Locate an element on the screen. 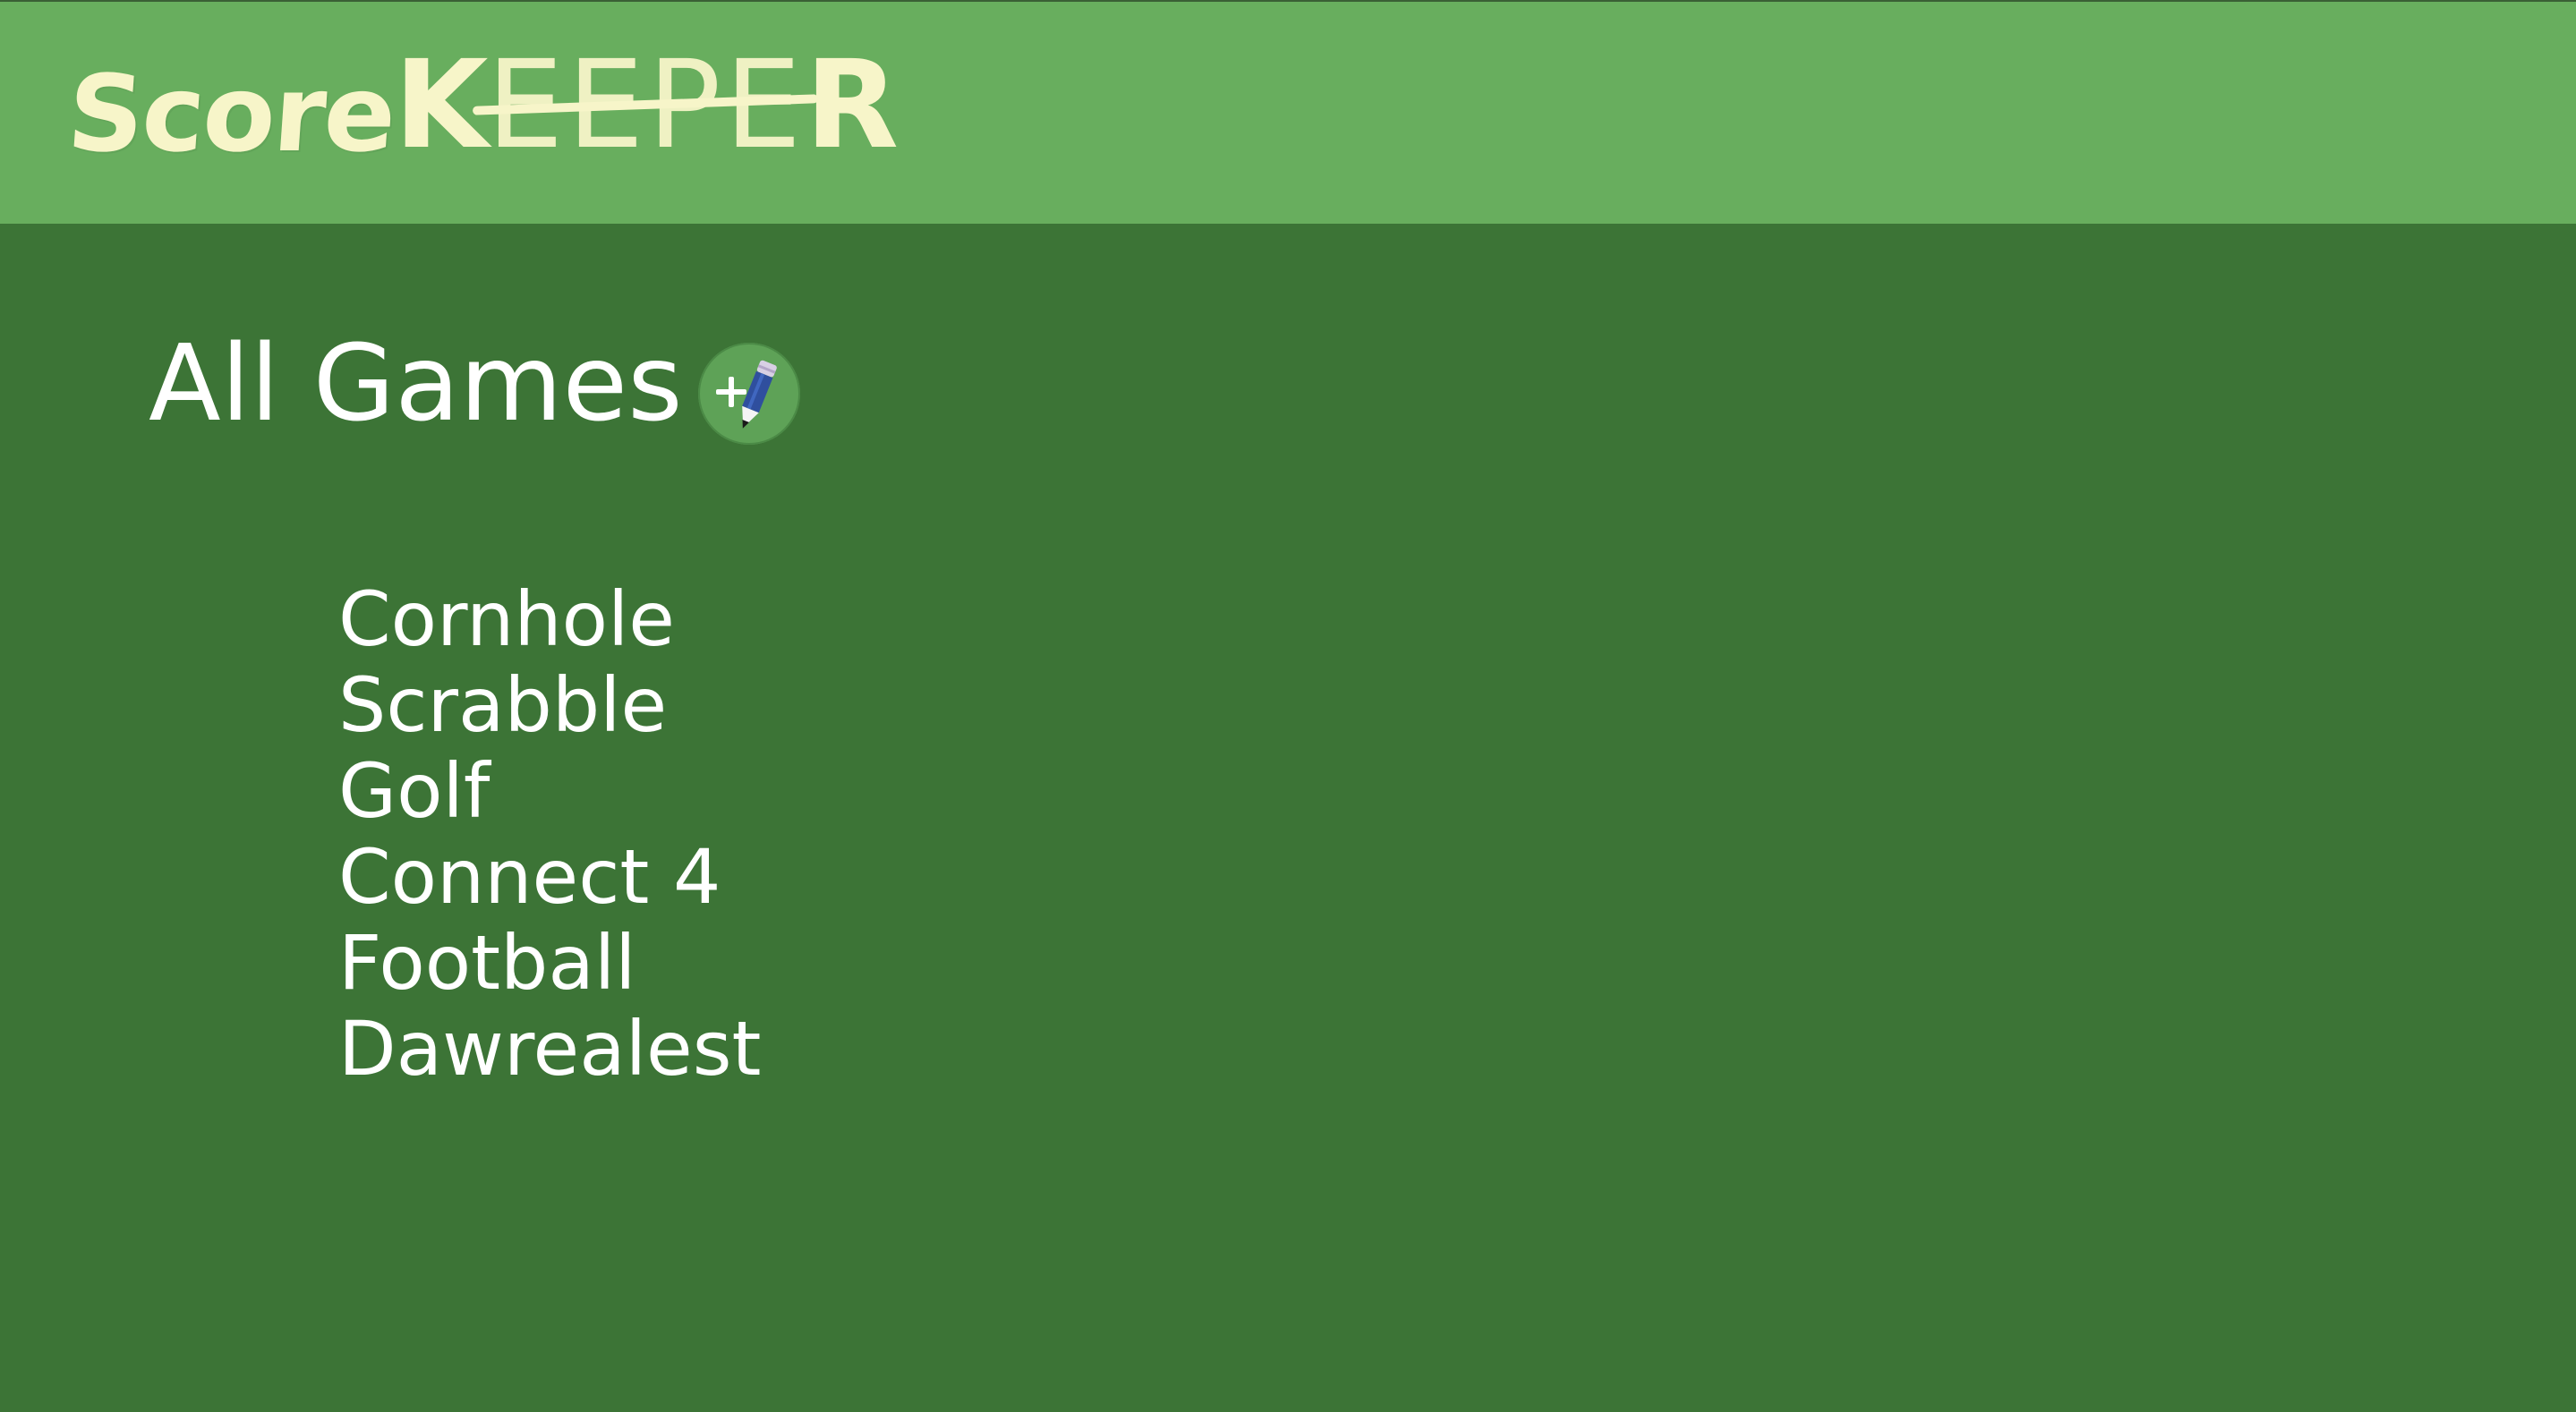  page-title: All Games is located at coordinates (416, 383).